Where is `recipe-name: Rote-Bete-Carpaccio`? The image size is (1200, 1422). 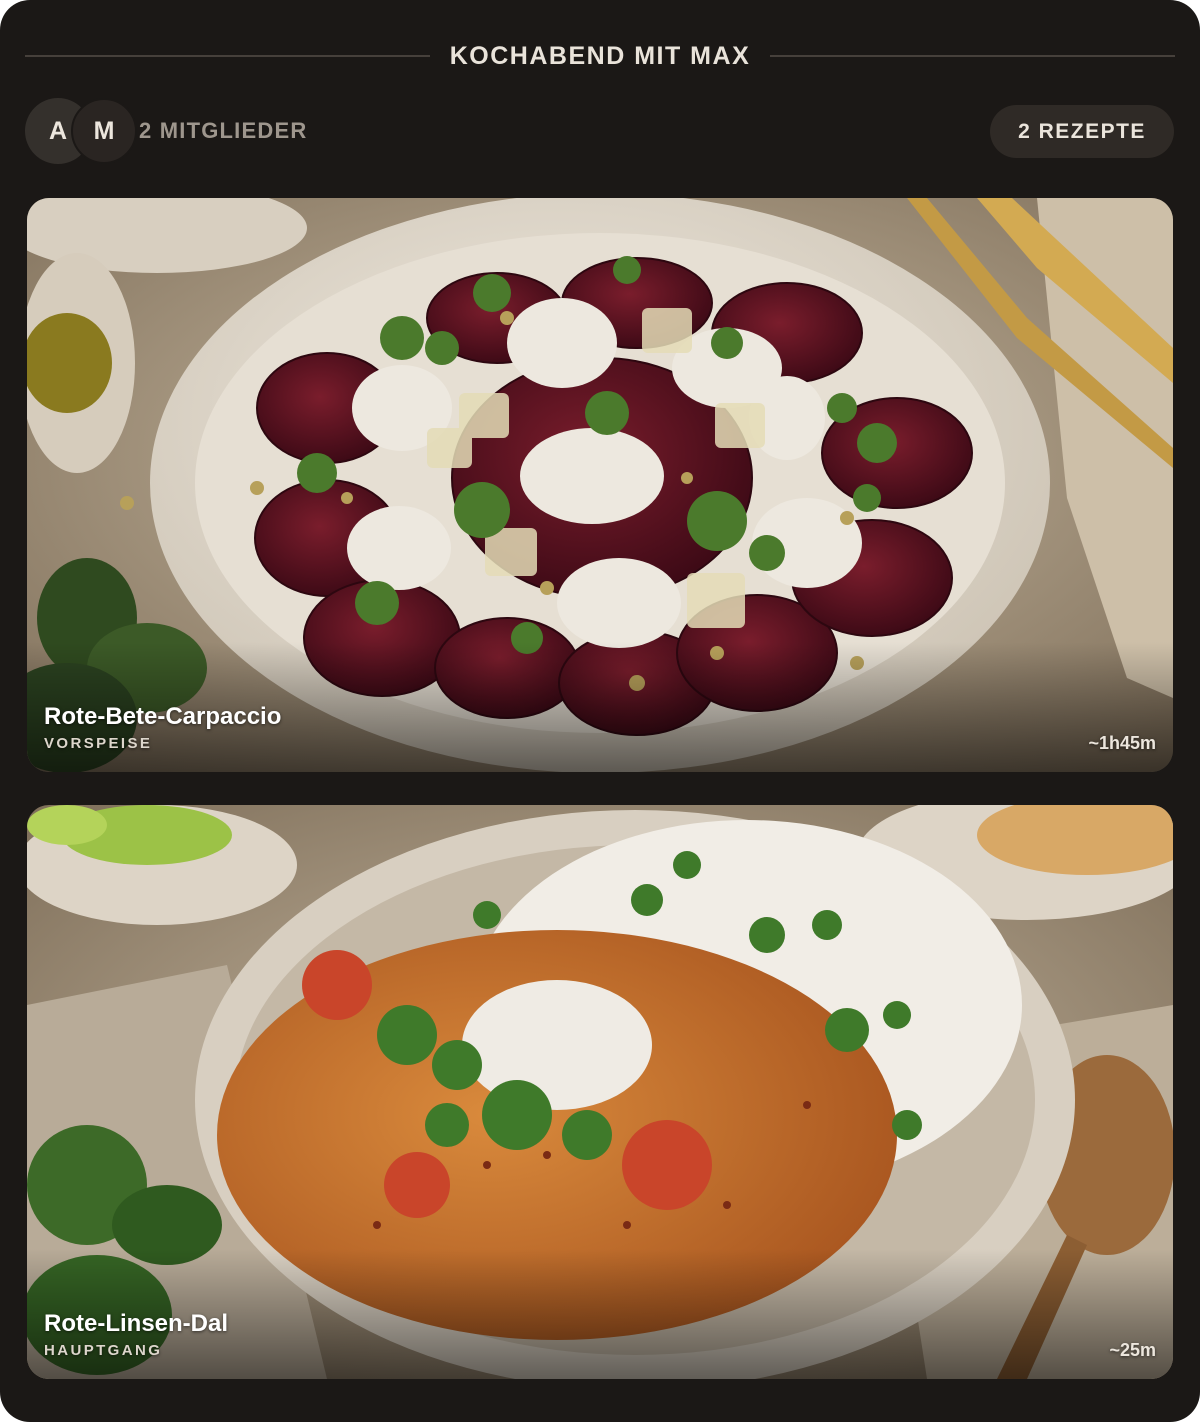
recipe-name: Rote-Bete-Carpaccio is located at coordinates (163, 716).